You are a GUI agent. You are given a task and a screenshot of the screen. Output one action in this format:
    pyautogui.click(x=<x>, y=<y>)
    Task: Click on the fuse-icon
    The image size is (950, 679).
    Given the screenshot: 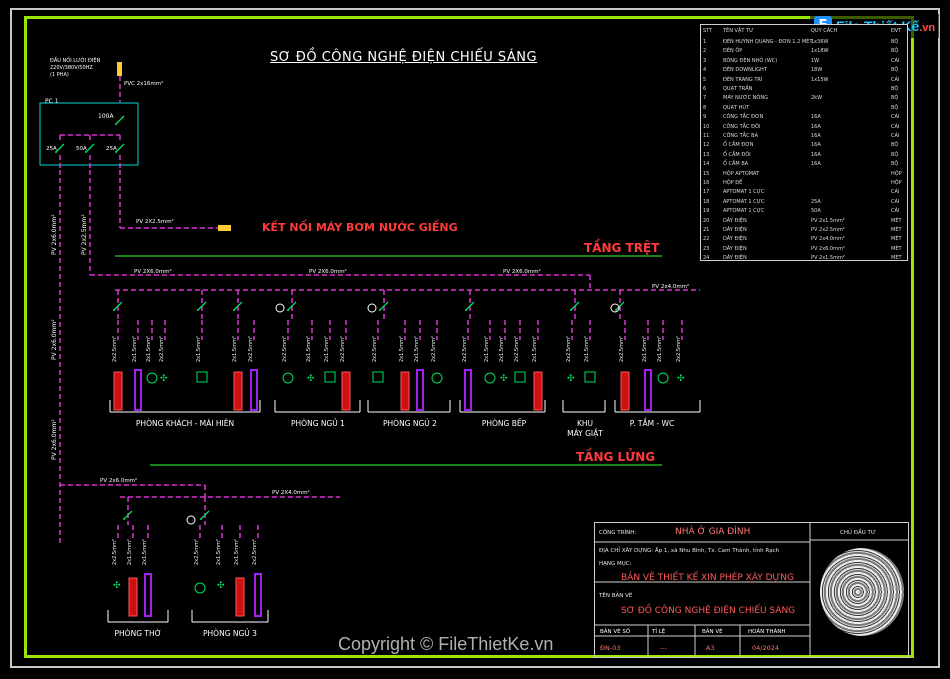 What is the action you would take?
    pyautogui.click(x=119, y=69)
    